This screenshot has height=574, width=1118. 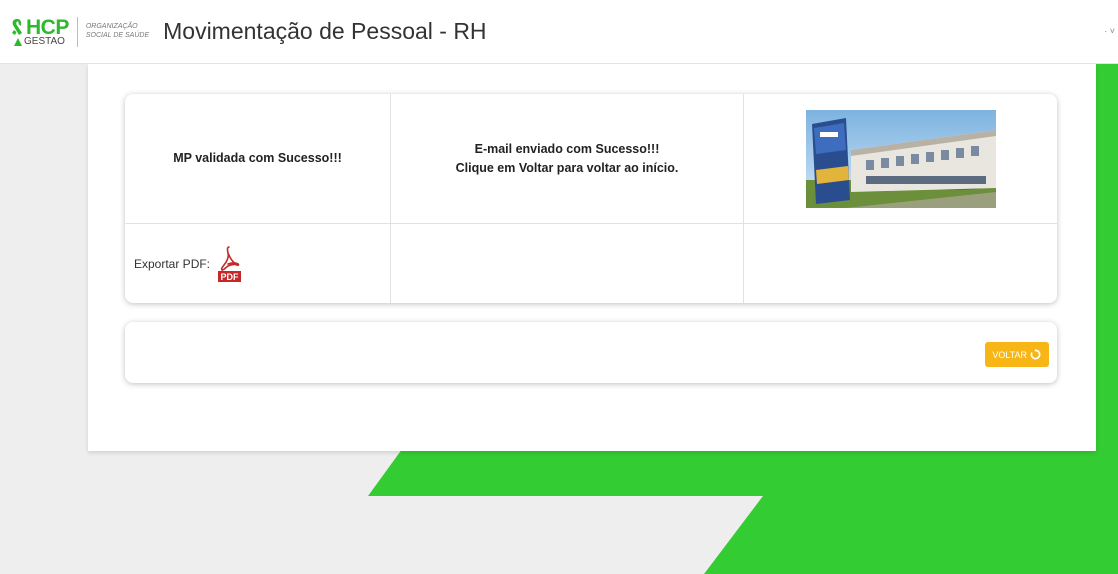 What do you see at coordinates (117, 35) in the screenshot?
I see `org-line-2: SOCIAL DE SAÚDE` at bounding box center [117, 35].